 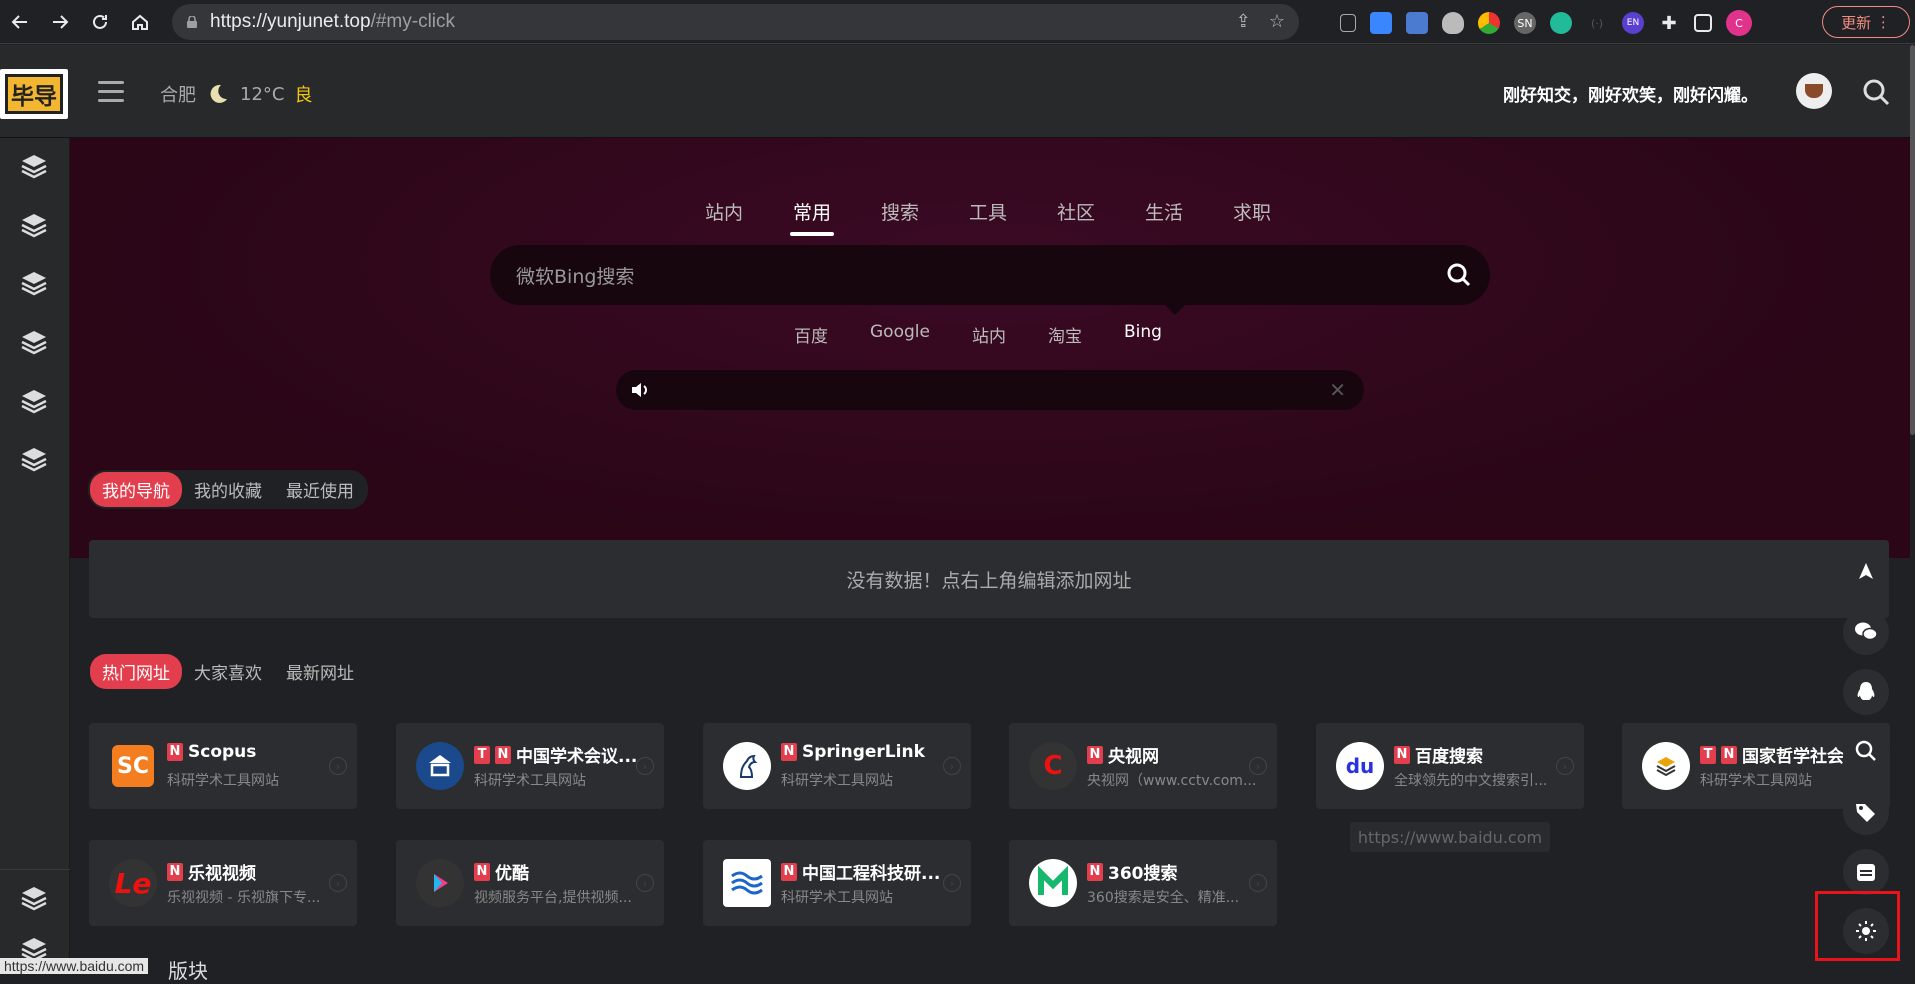 I want to click on reload-icon, so click(x=100, y=22).